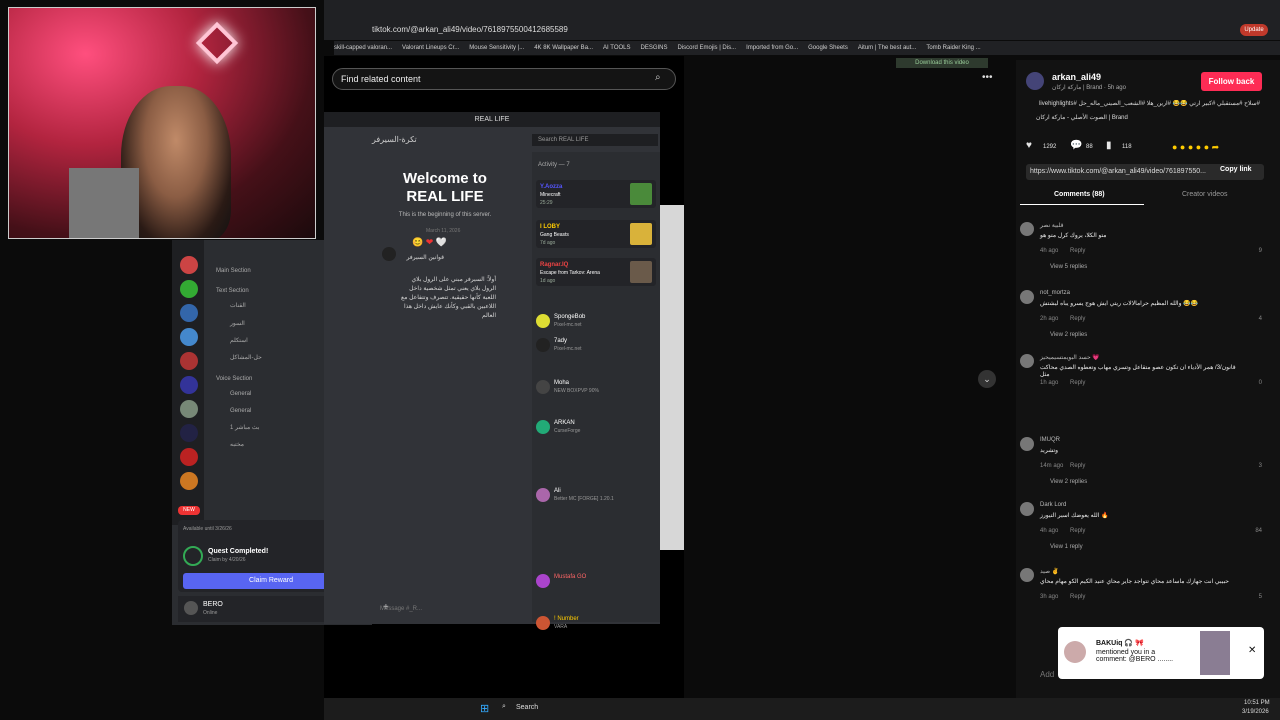 The height and width of the screenshot is (720, 1280). I want to click on view-replies-button: View 1 reply, so click(1066, 547).